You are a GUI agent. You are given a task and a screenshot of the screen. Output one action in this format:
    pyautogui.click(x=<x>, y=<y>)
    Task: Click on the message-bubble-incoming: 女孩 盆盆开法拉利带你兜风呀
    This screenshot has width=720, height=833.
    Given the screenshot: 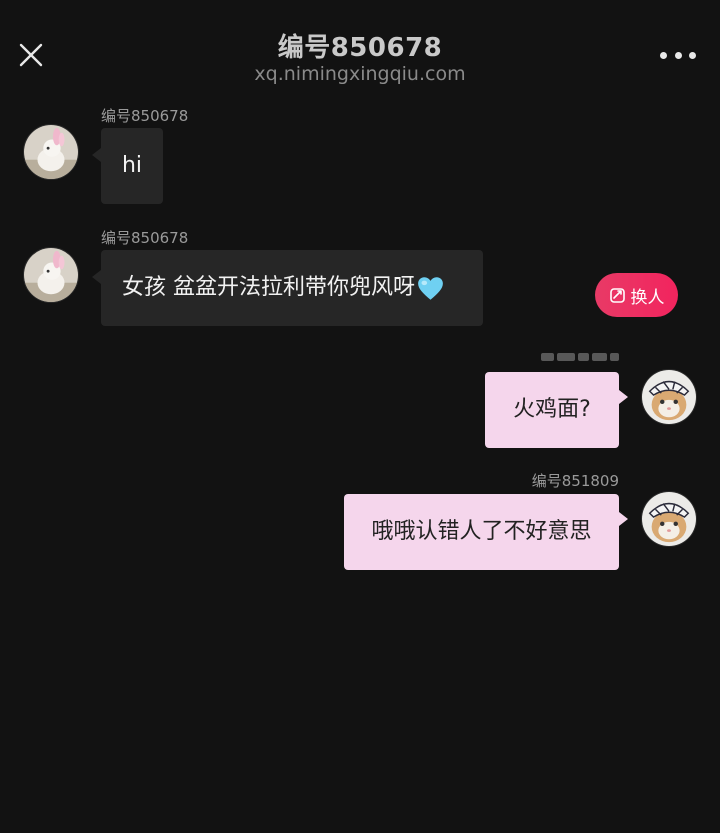 What is the action you would take?
    pyautogui.click(x=287, y=288)
    